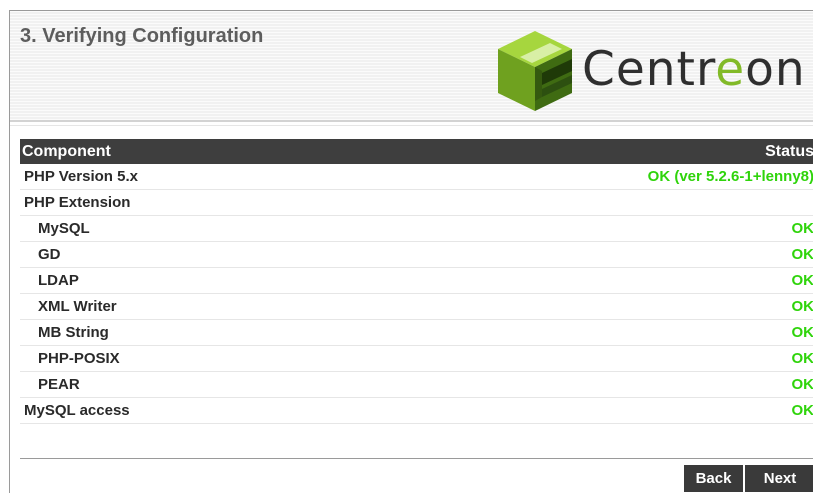 The image size is (813, 493). Describe the element at coordinates (416, 255) in the screenshot. I see `table-row: GD OK` at that location.